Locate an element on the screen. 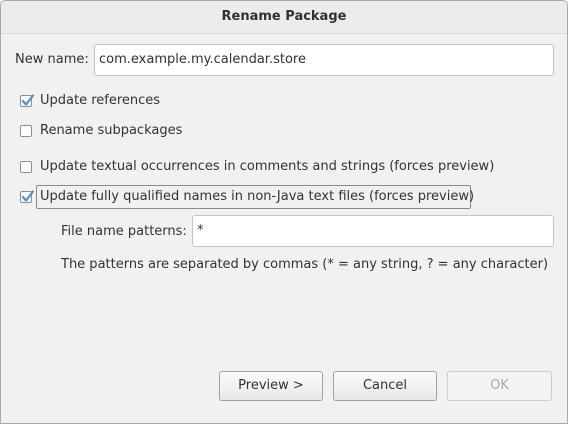 The width and height of the screenshot is (568, 424). new-name-label: New name: is located at coordinates (52, 59).